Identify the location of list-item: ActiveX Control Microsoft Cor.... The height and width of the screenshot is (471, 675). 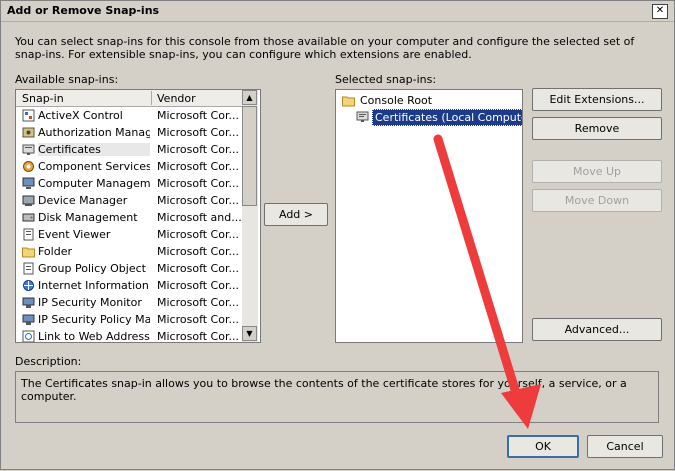
(129, 115).